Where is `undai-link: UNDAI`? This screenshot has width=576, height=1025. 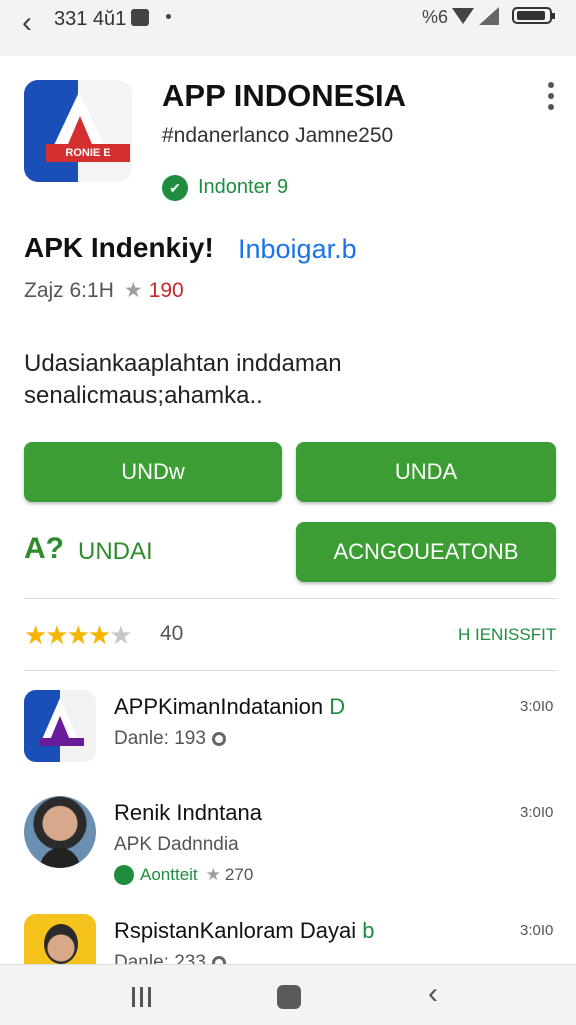 undai-link: UNDAI is located at coordinates (115, 552).